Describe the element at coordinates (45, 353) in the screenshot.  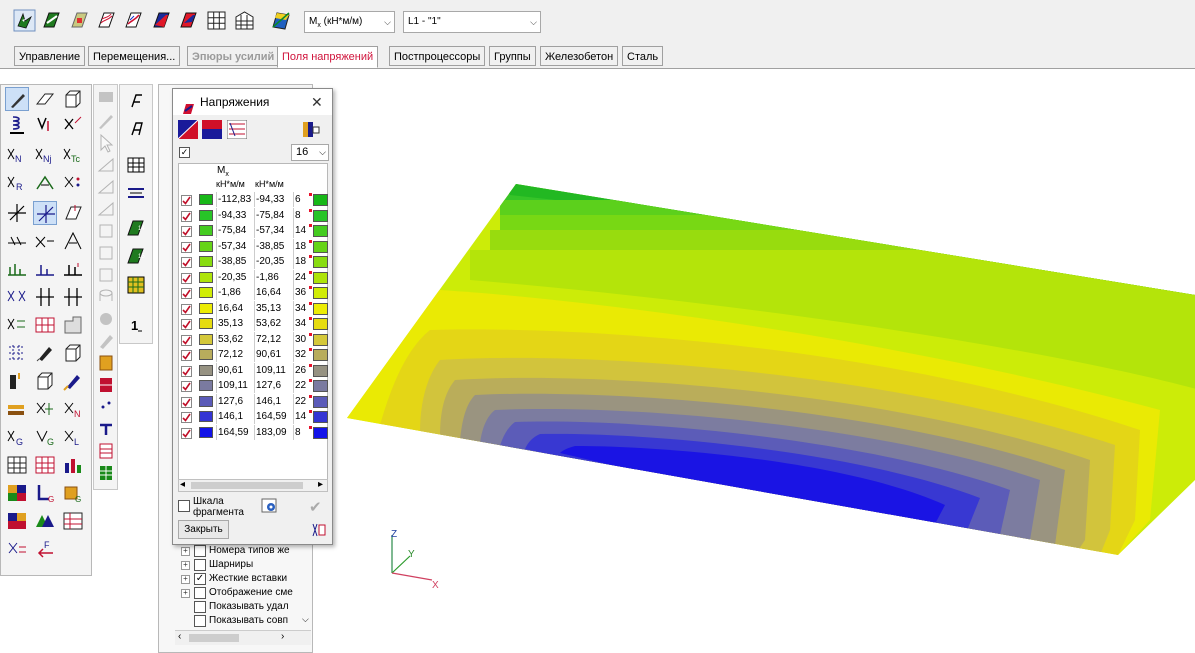
I see `brush-icon` at that location.